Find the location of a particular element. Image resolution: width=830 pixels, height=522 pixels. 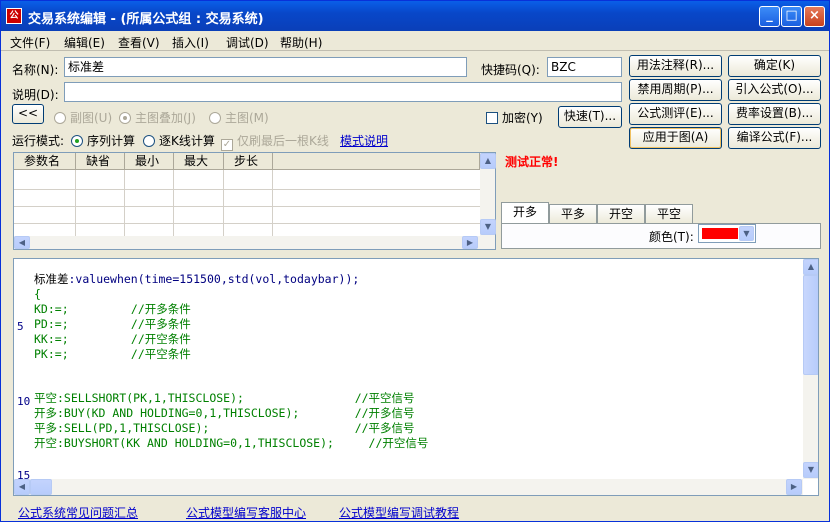

shortcut-label: 快捷码(Q): is located at coordinates (510, 70).